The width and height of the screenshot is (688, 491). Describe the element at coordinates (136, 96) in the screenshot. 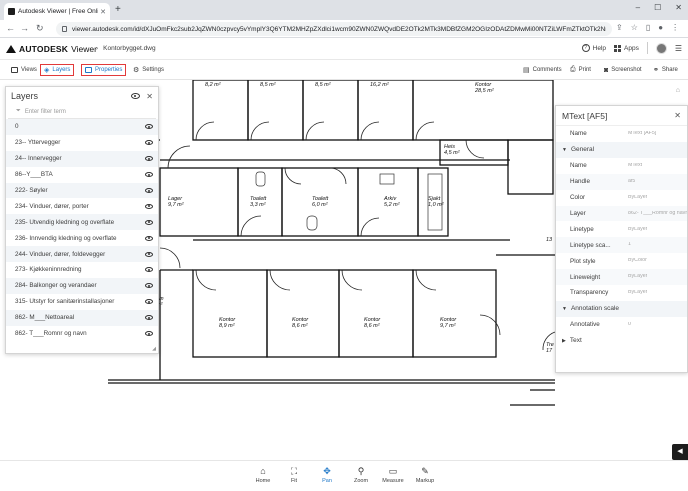

I see `toggle-all-visibility-eye-icon` at that location.